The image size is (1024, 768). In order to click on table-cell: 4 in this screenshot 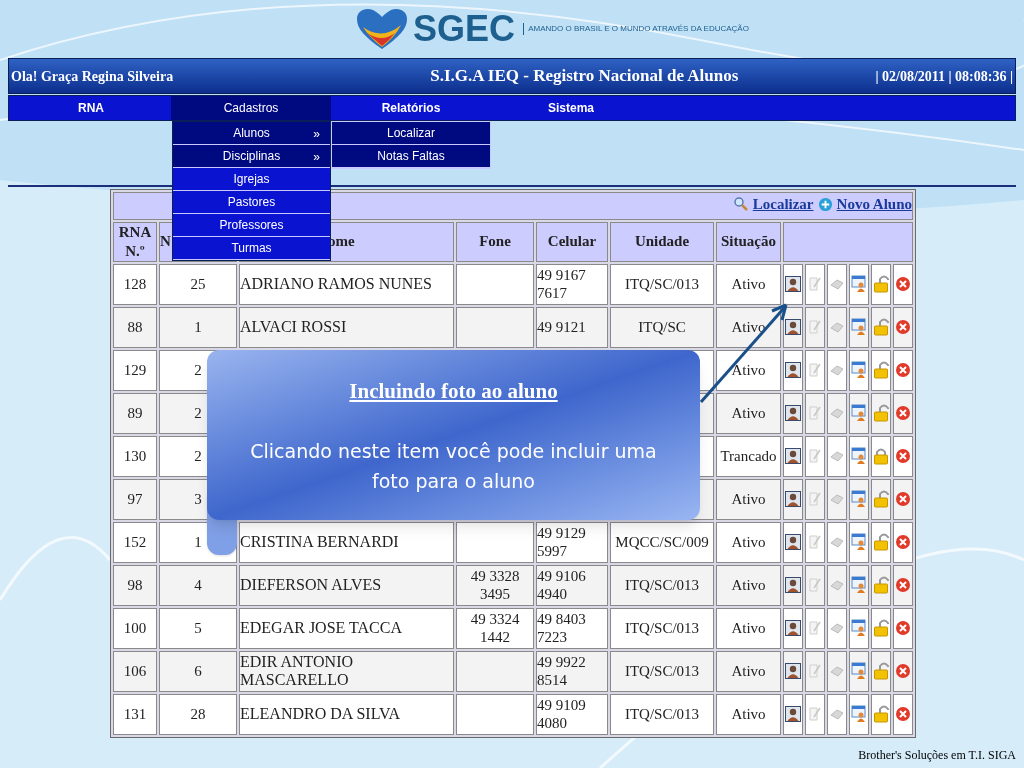, I will do `click(198, 585)`.